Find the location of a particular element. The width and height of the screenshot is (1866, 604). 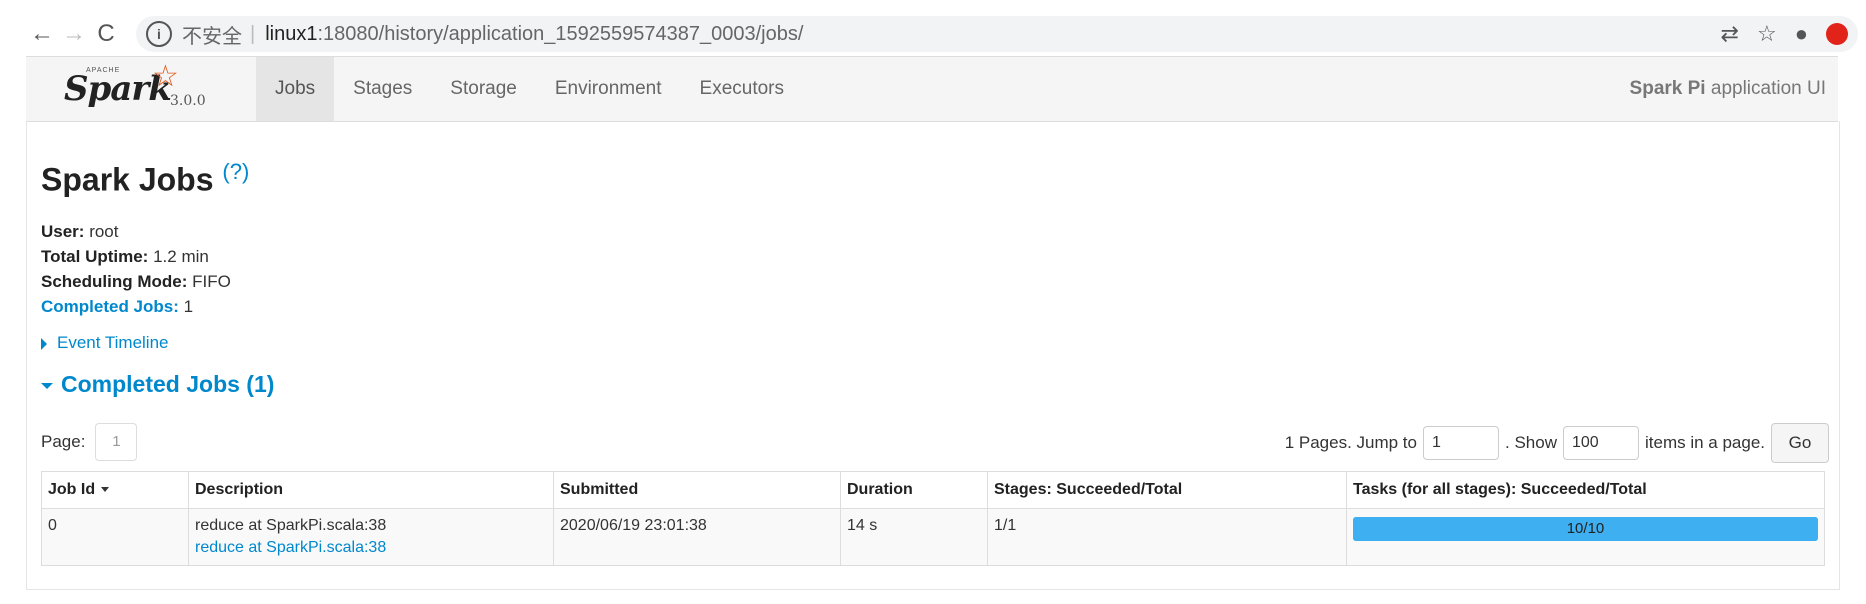

omnibox-actions: ⇄ ☆ ● is located at coordinates (1784, 34).